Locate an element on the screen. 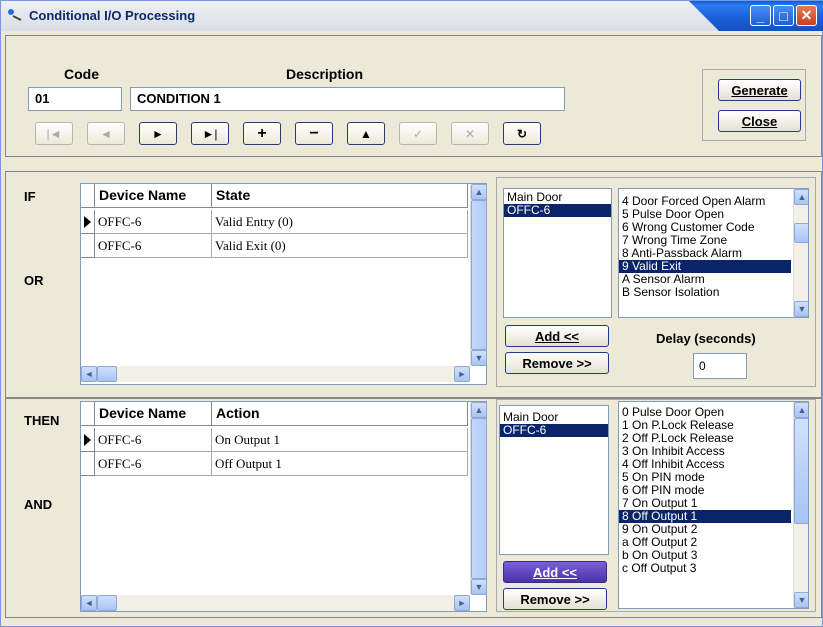  close-icon: ✕ is located at coordinates (806, 15).